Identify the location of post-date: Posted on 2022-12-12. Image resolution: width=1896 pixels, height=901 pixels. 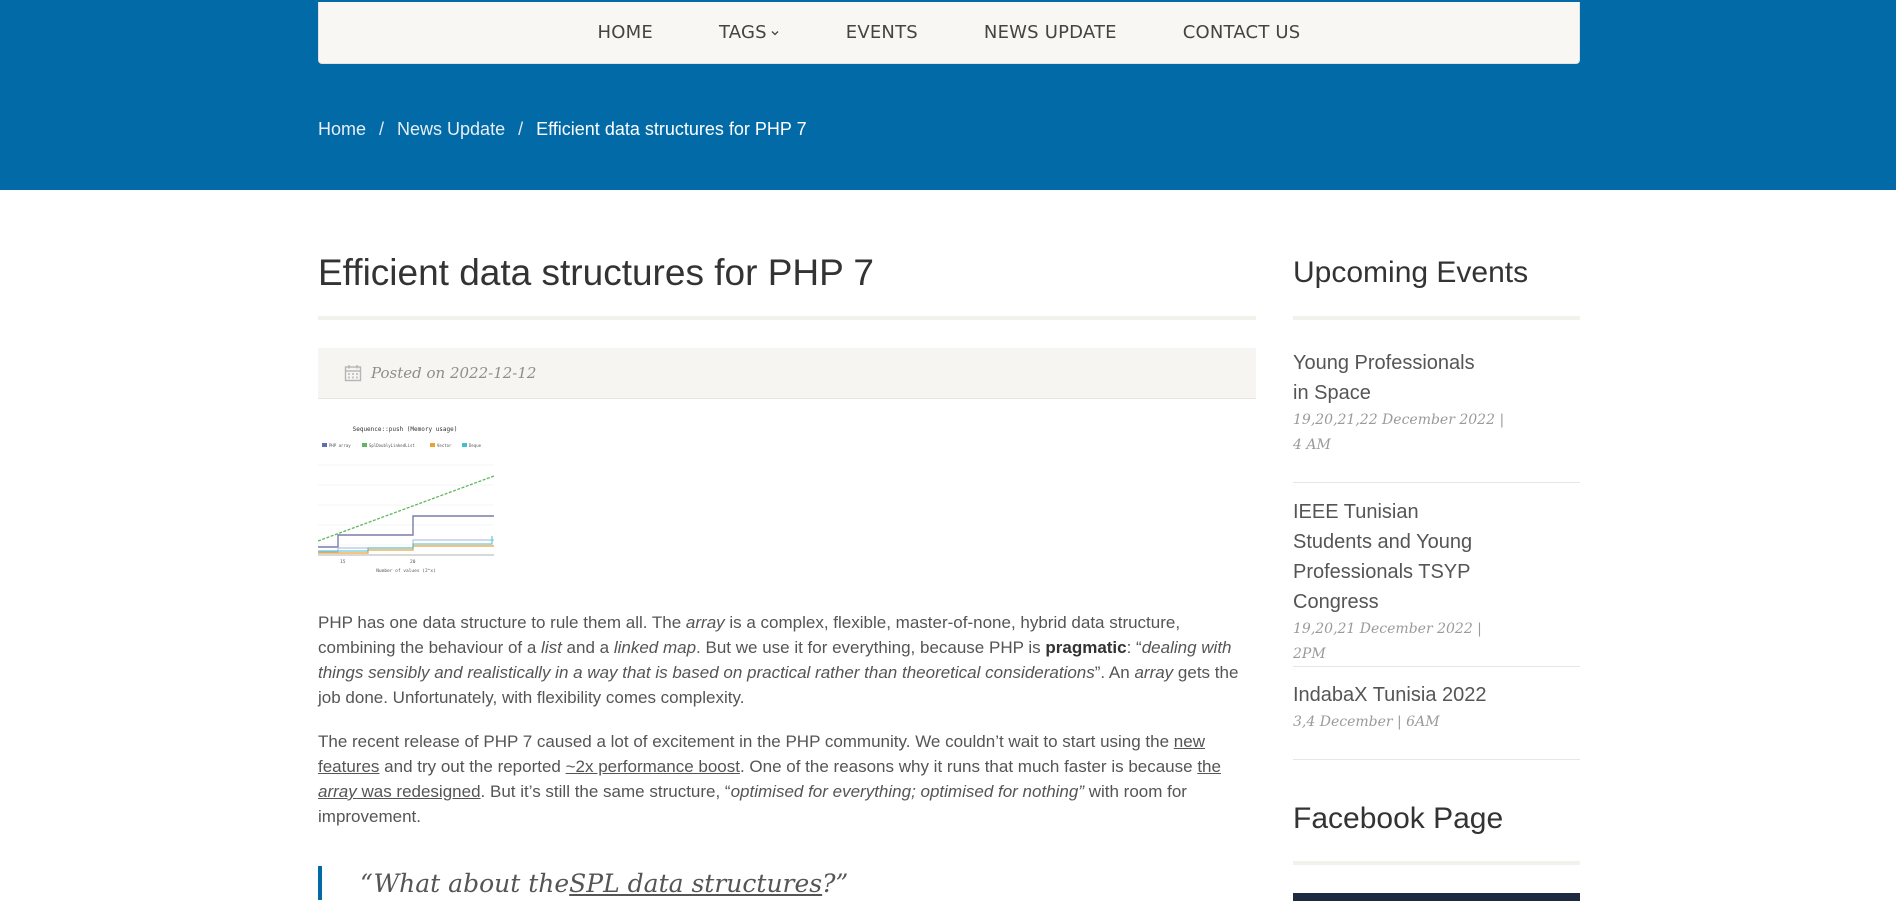
(453, 373).